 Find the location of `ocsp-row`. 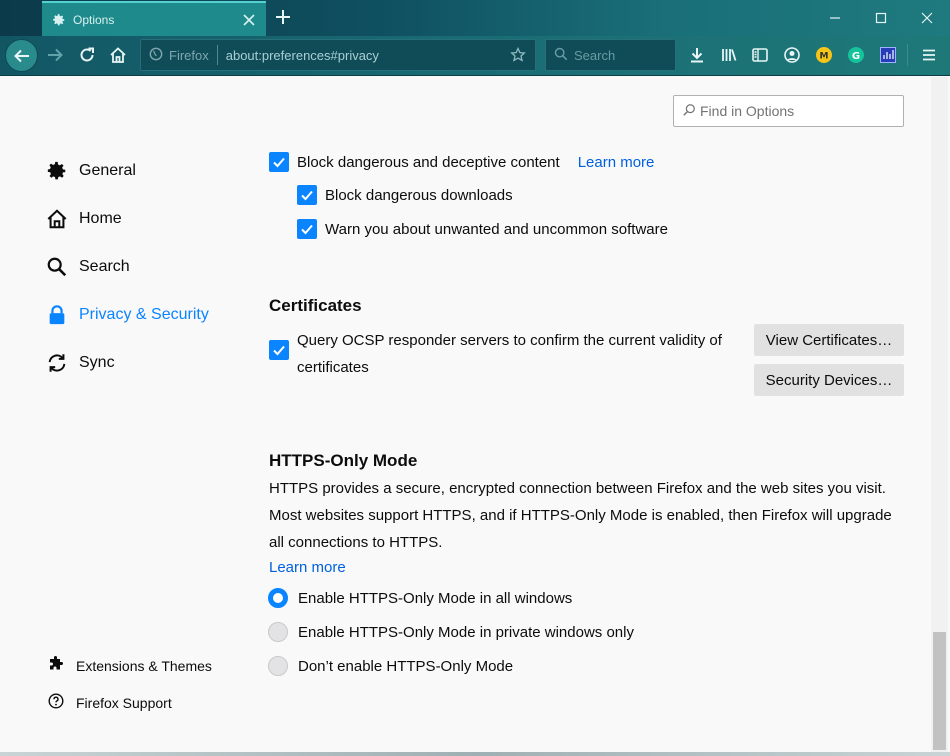

ocsp-row is located at coordinates (279, 350).